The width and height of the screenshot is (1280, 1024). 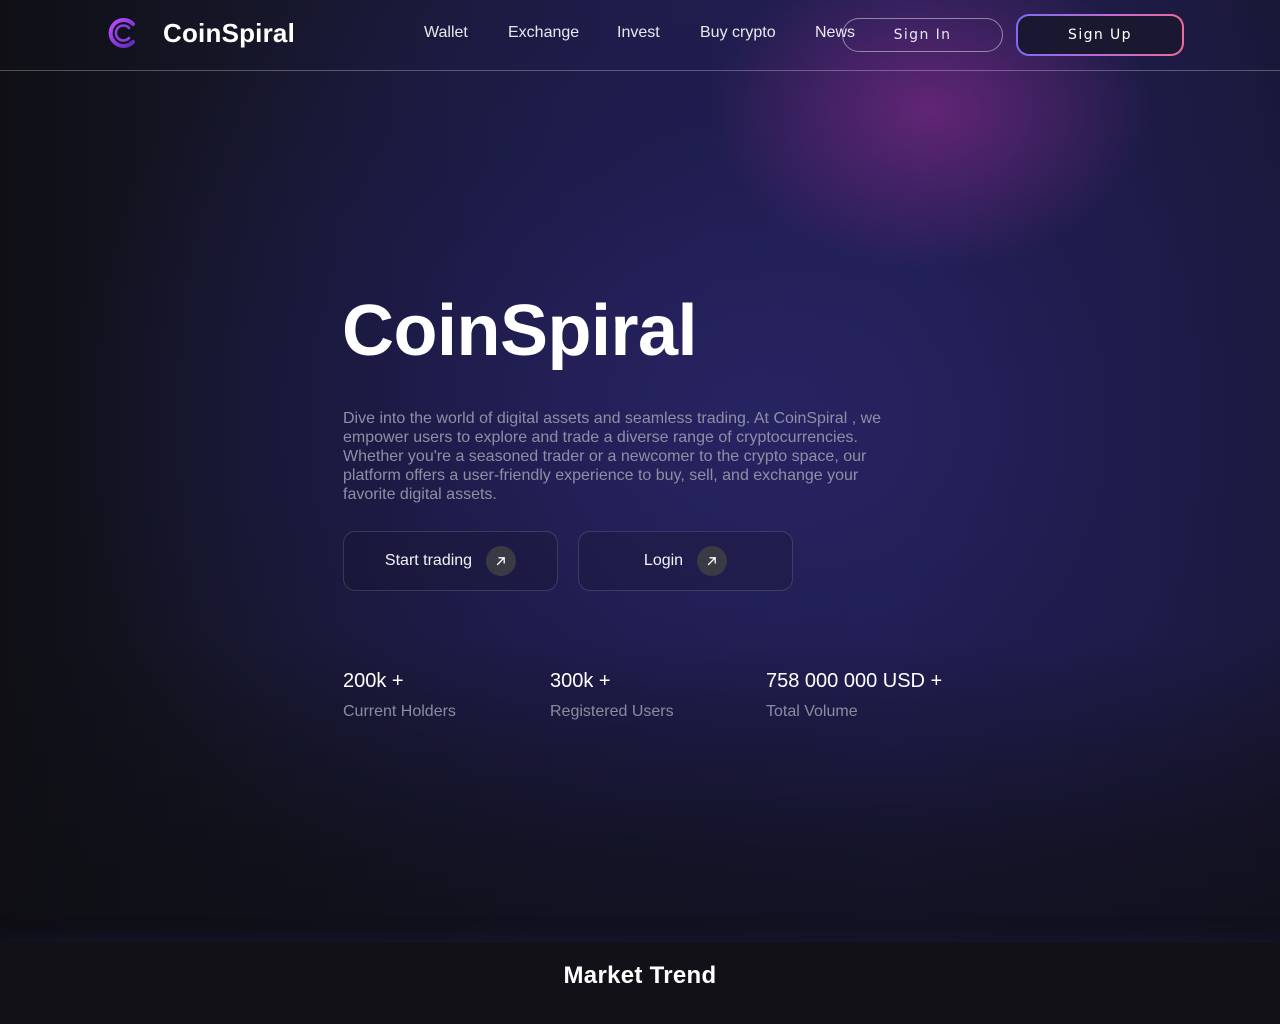 I want to click on nav-link-exchange: Exchange, so click(x=543, y=33).